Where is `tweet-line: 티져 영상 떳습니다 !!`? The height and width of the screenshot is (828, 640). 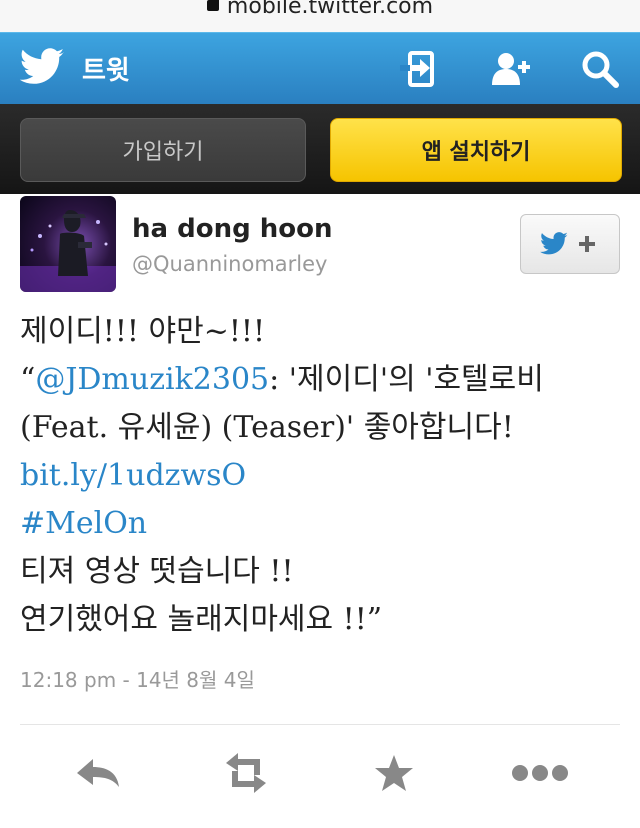 tweet-line: 티져 영상 떳습니다 !! is located at coordinates (320, 572).